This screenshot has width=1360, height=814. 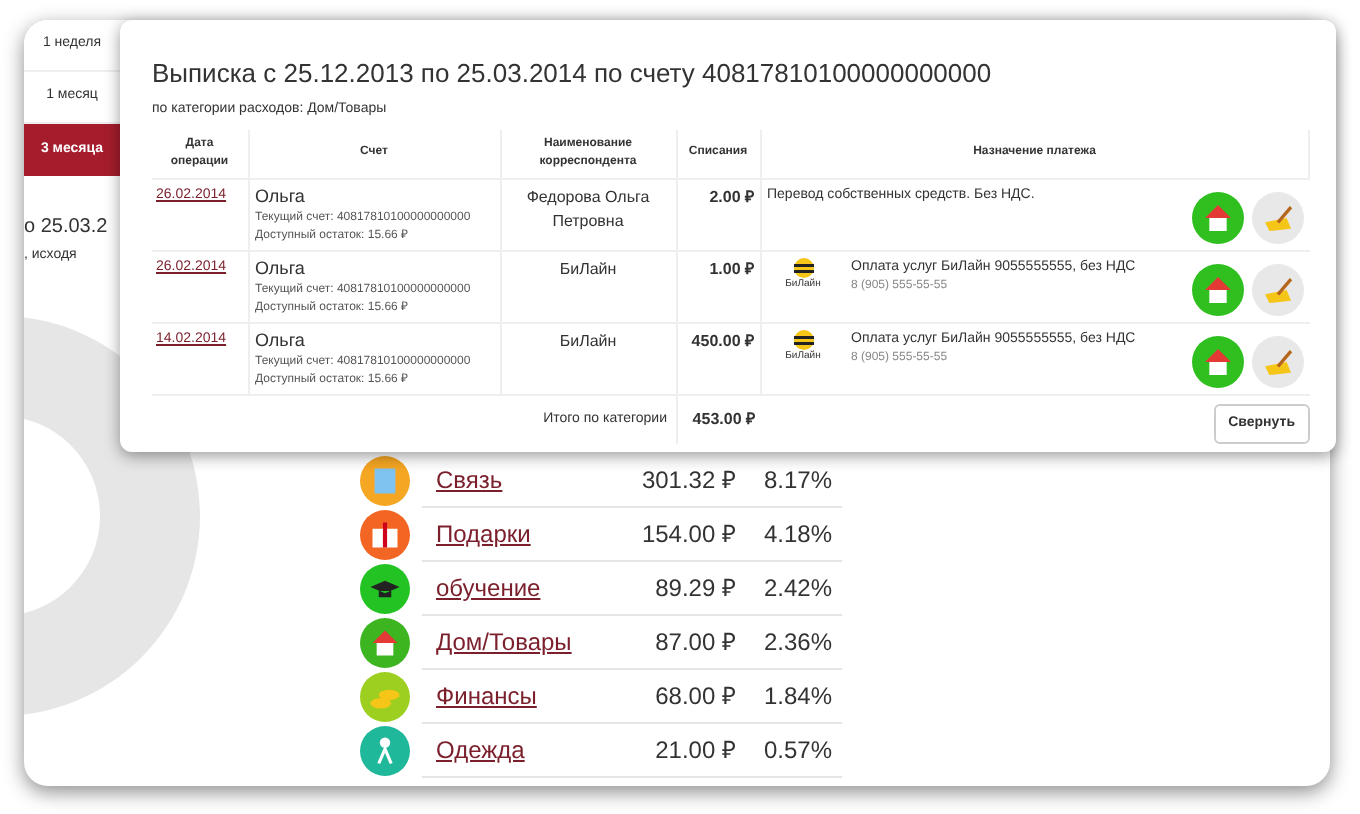 I want to click on category-percent: 4.18%, so click(x=796, y=535).